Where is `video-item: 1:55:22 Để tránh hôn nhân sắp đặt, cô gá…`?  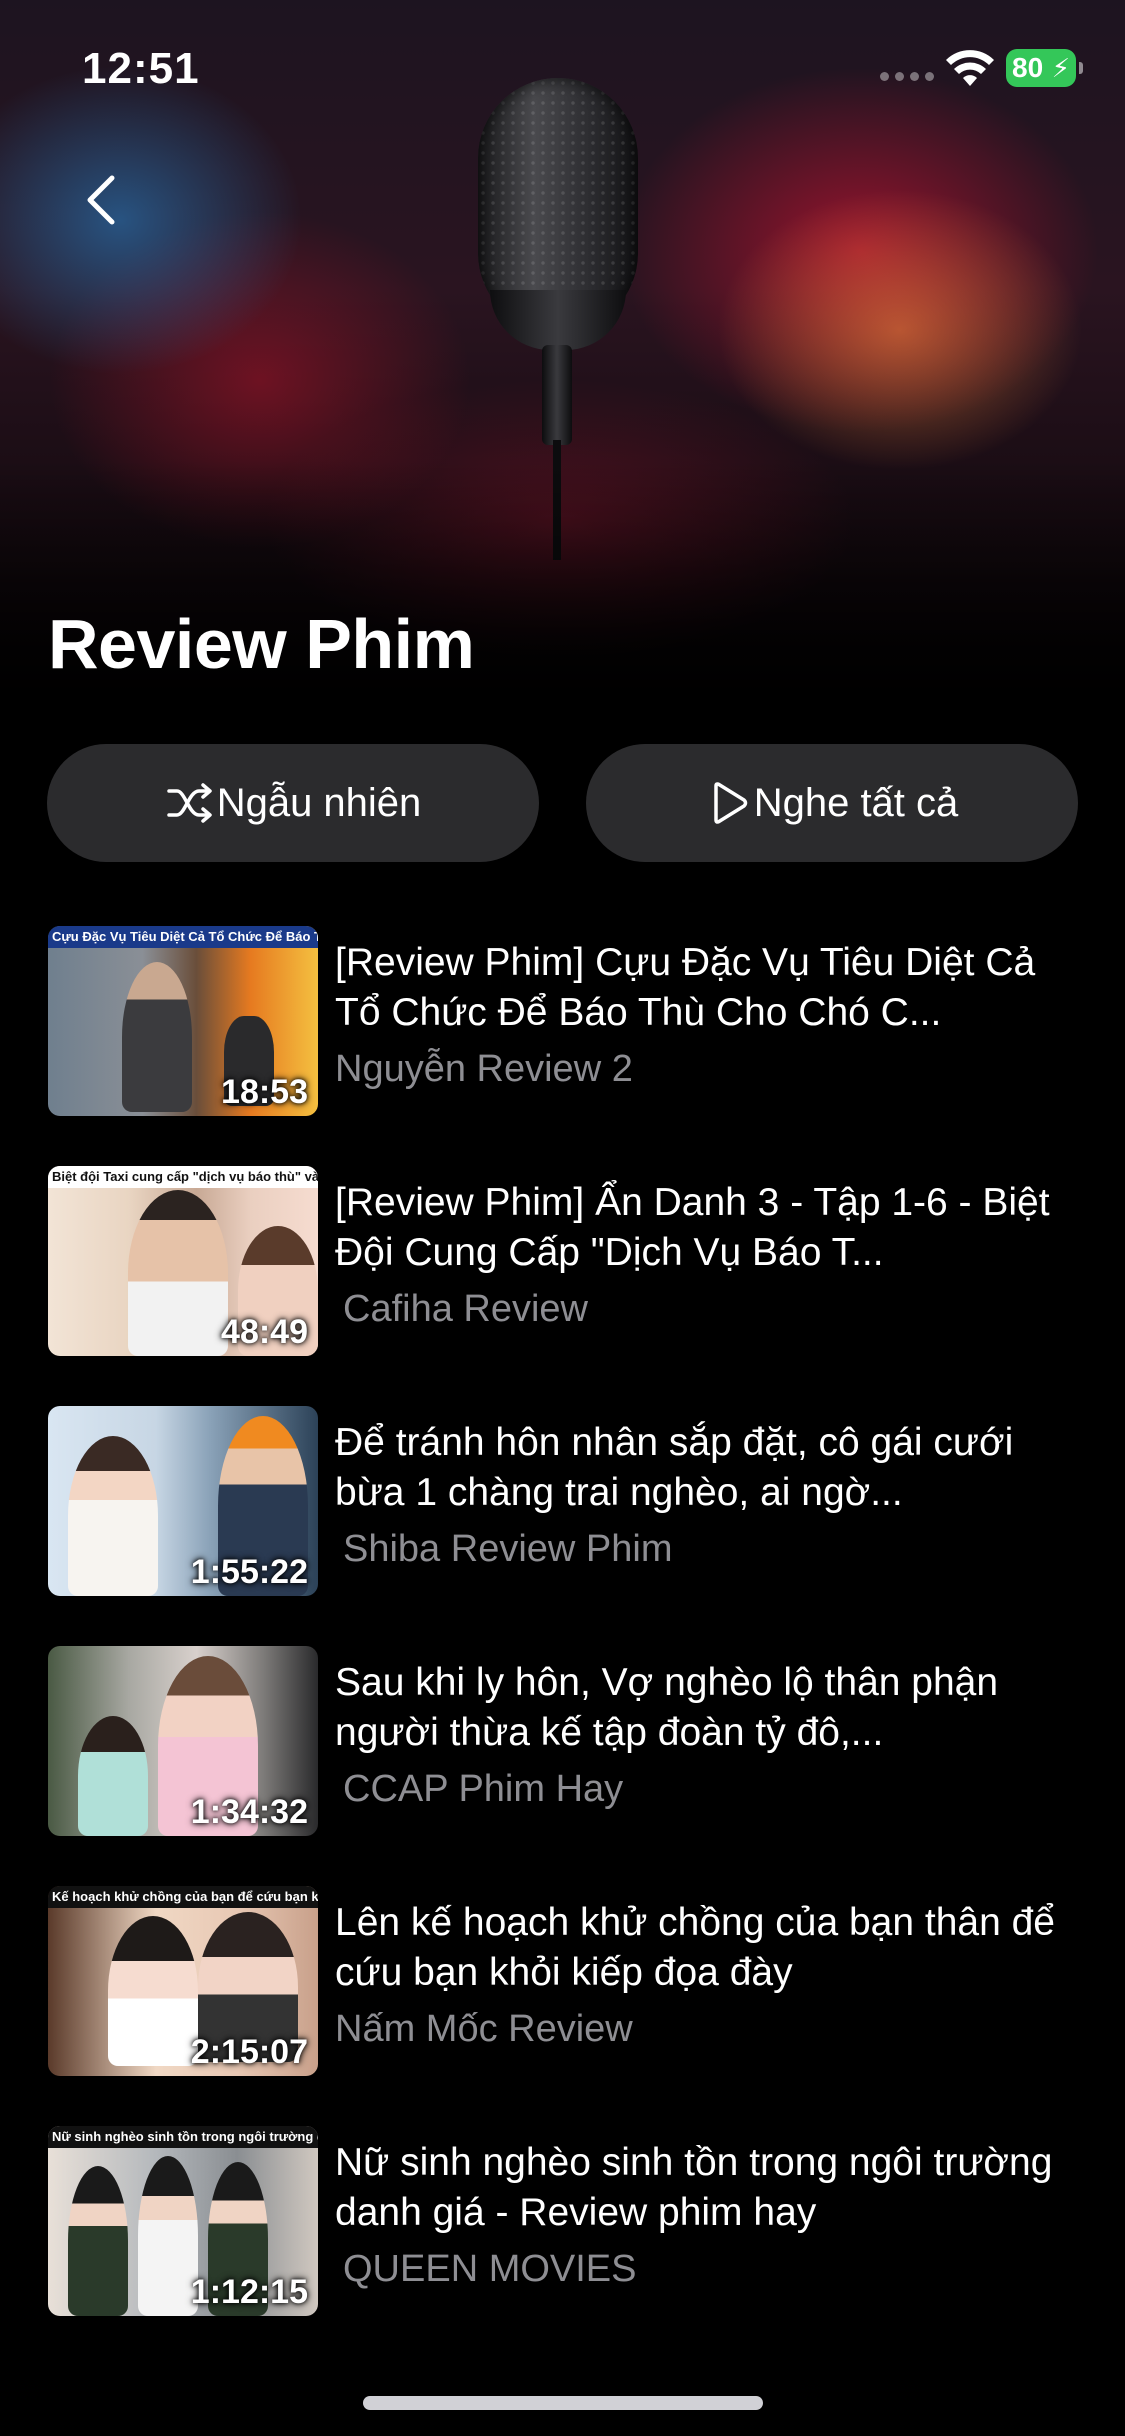
video-item: 1:55:22 Để tránh hôn nhân sắp đặt, cô gá… is located at coordinates (562, 1500).